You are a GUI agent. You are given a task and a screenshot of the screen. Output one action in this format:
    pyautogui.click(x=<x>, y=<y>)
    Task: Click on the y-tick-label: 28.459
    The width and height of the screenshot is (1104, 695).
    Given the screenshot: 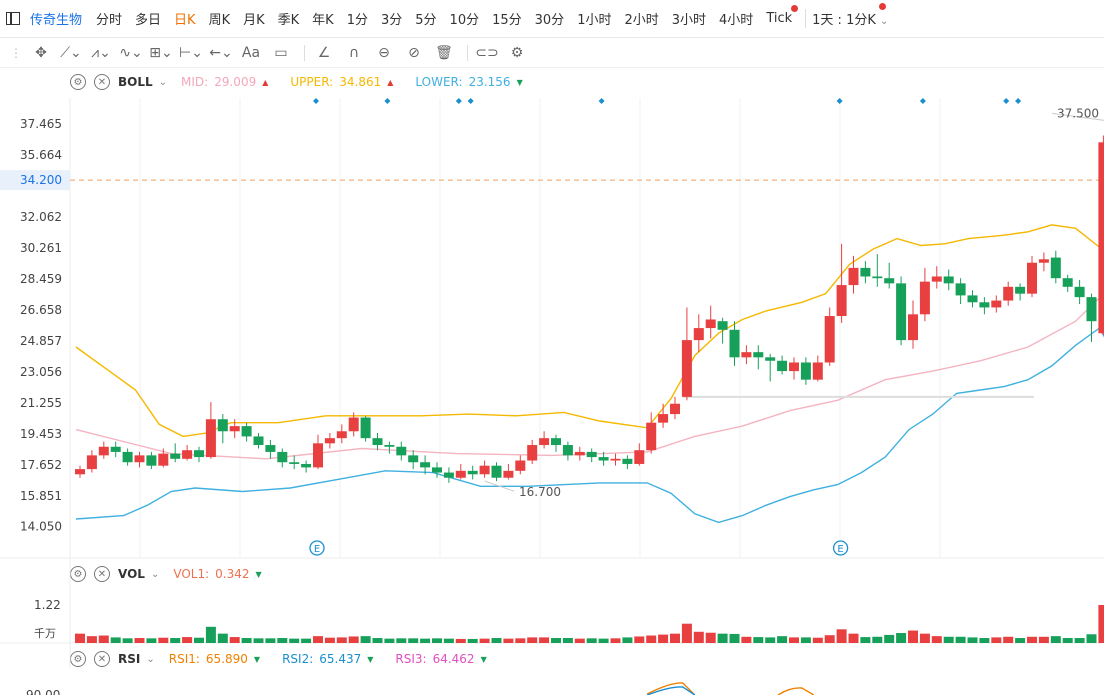 What is the action you would take?
    pyautogui.click(x=41, y=279)
    